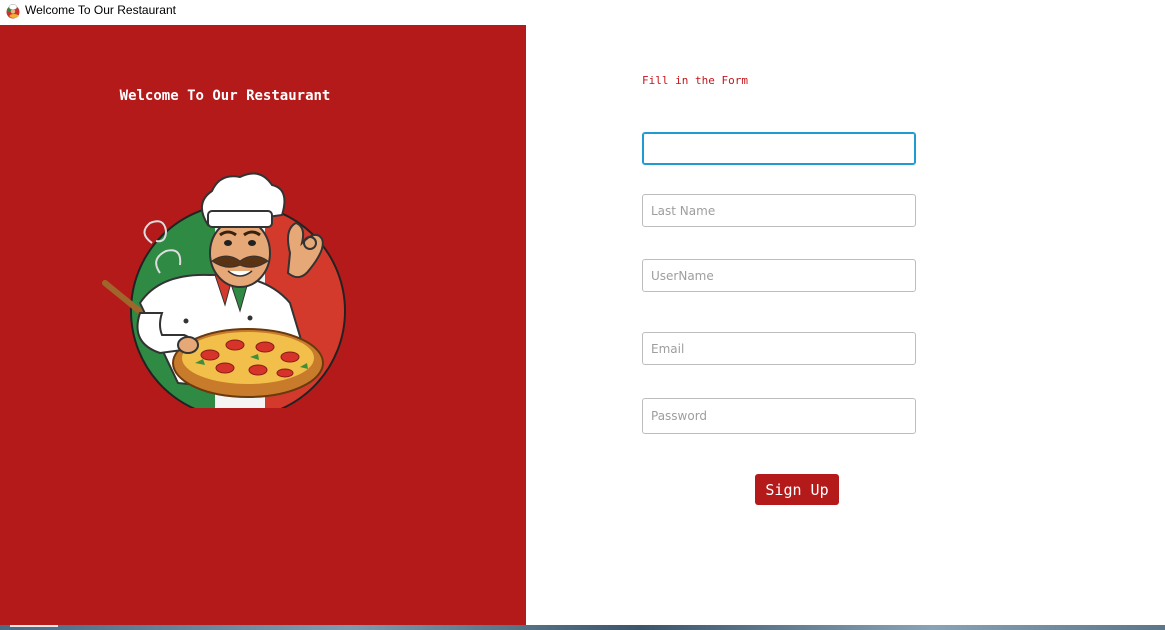 The height and width of the screenshot is (630, 1165). I want to click on taskbar-item, so click(34, 626).